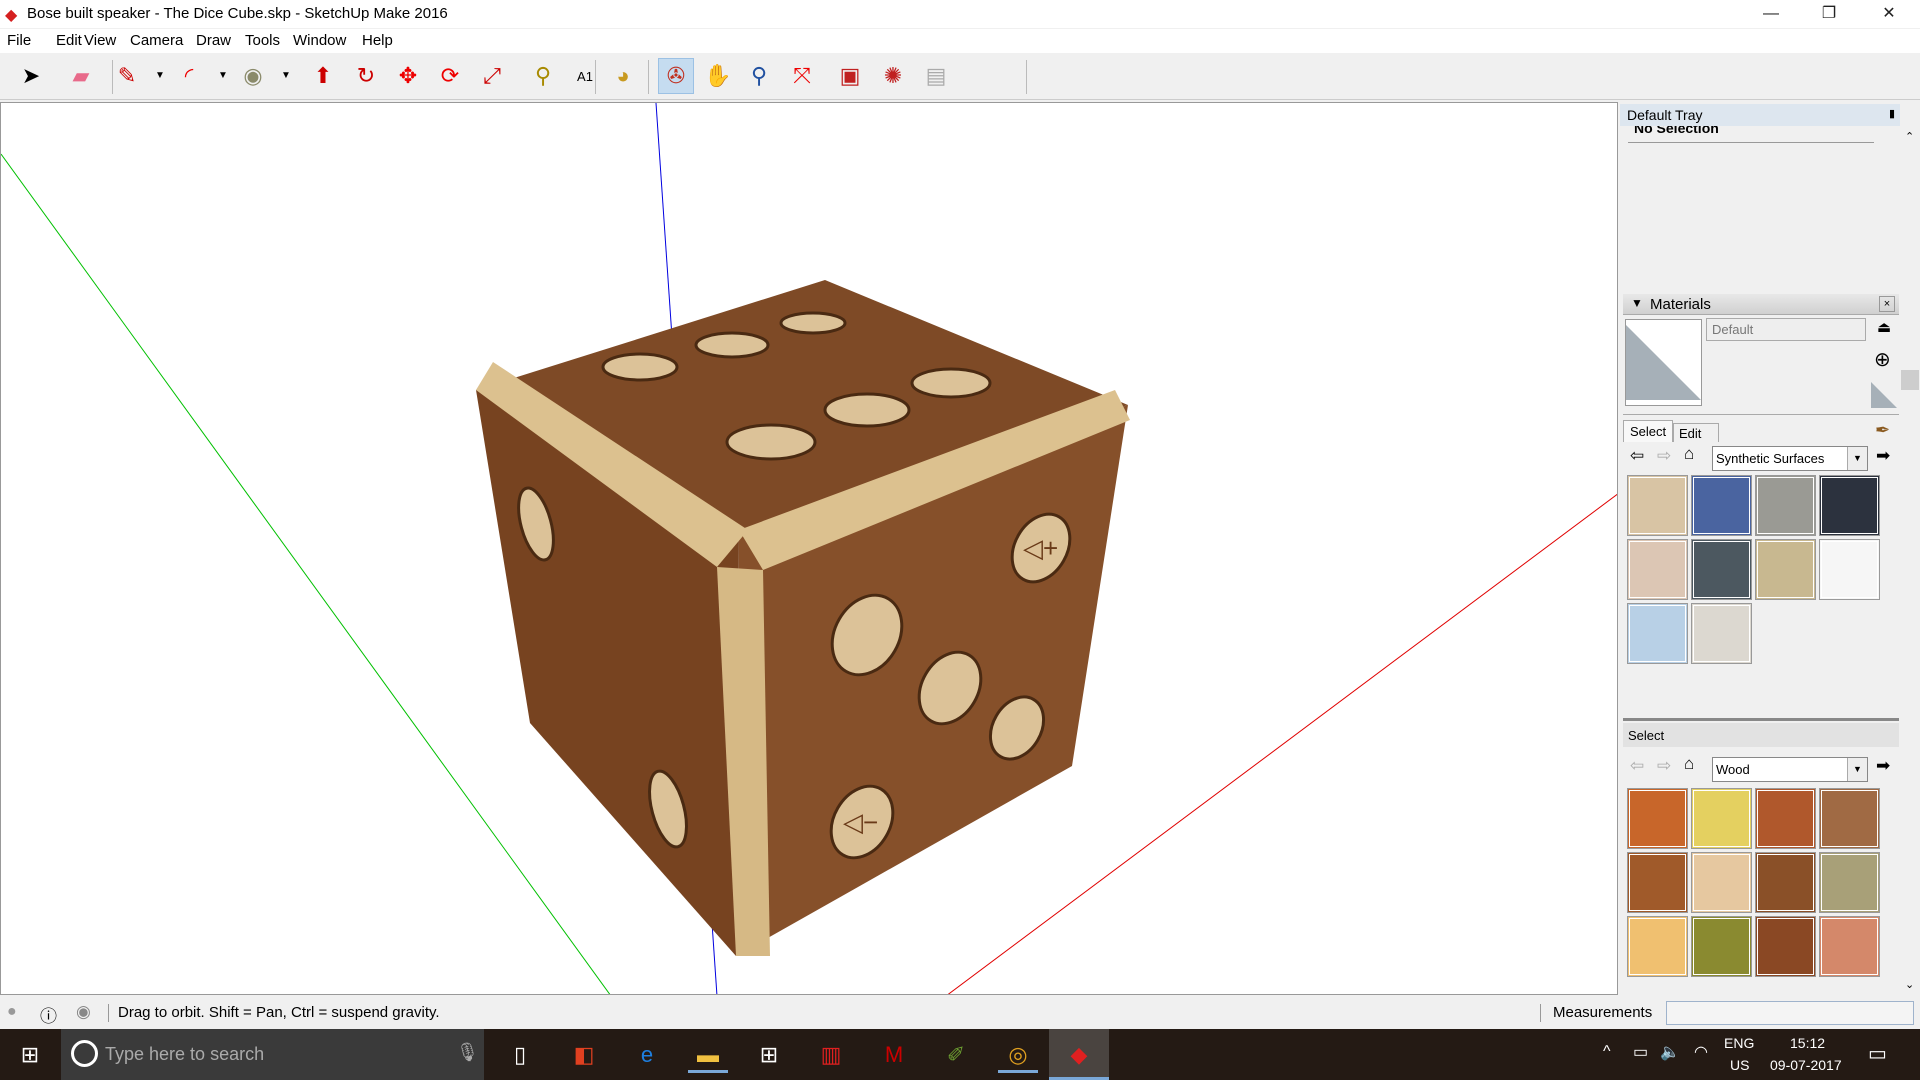 The width and height of the screenshot is (1920, 1080). I want to click on taskbar-paint-button: ✐, so click(956, 1055).